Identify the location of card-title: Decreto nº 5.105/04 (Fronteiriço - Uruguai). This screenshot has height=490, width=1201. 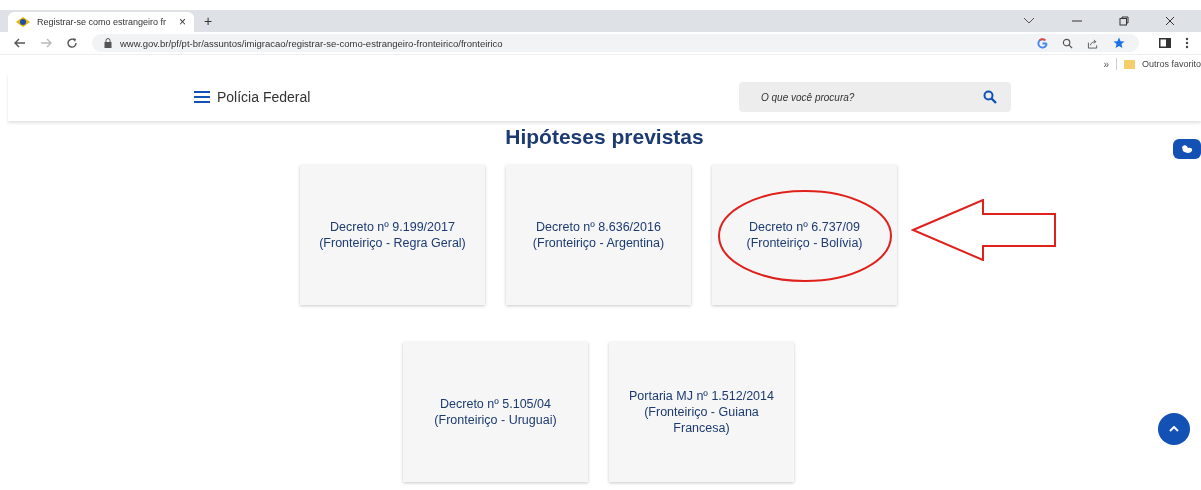
(495, 412).